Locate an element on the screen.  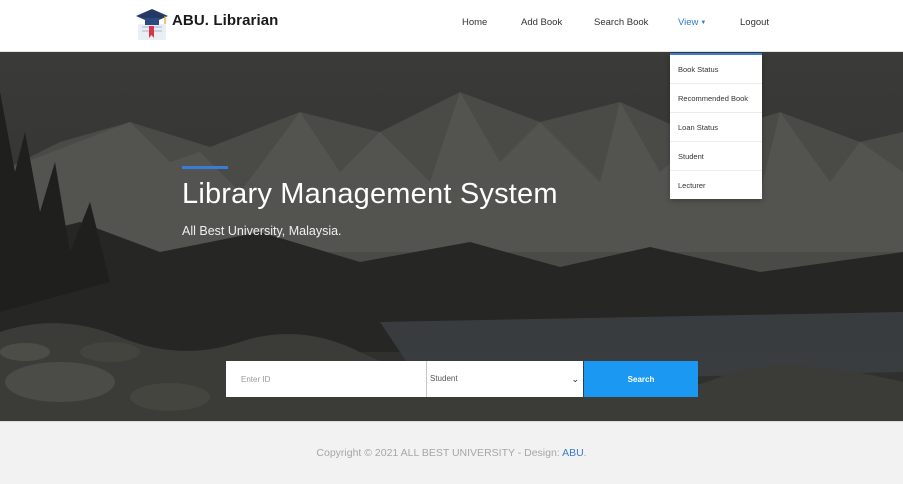
search-form: Student ⌄ Search is located at coordinates (462, 379).